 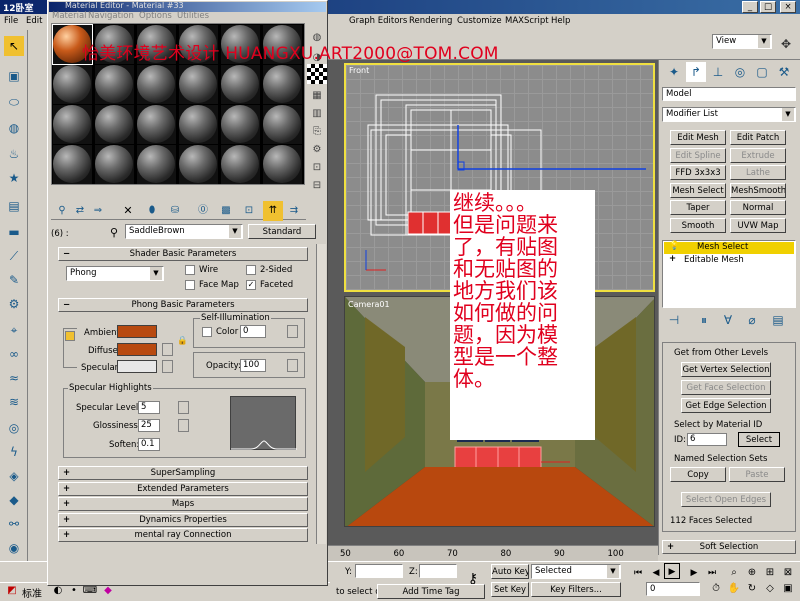 What do you see at coordinates (152, 211) in the screenshot?
I see `make-copy-icon: ⬮` at bounding box center [152, 211].